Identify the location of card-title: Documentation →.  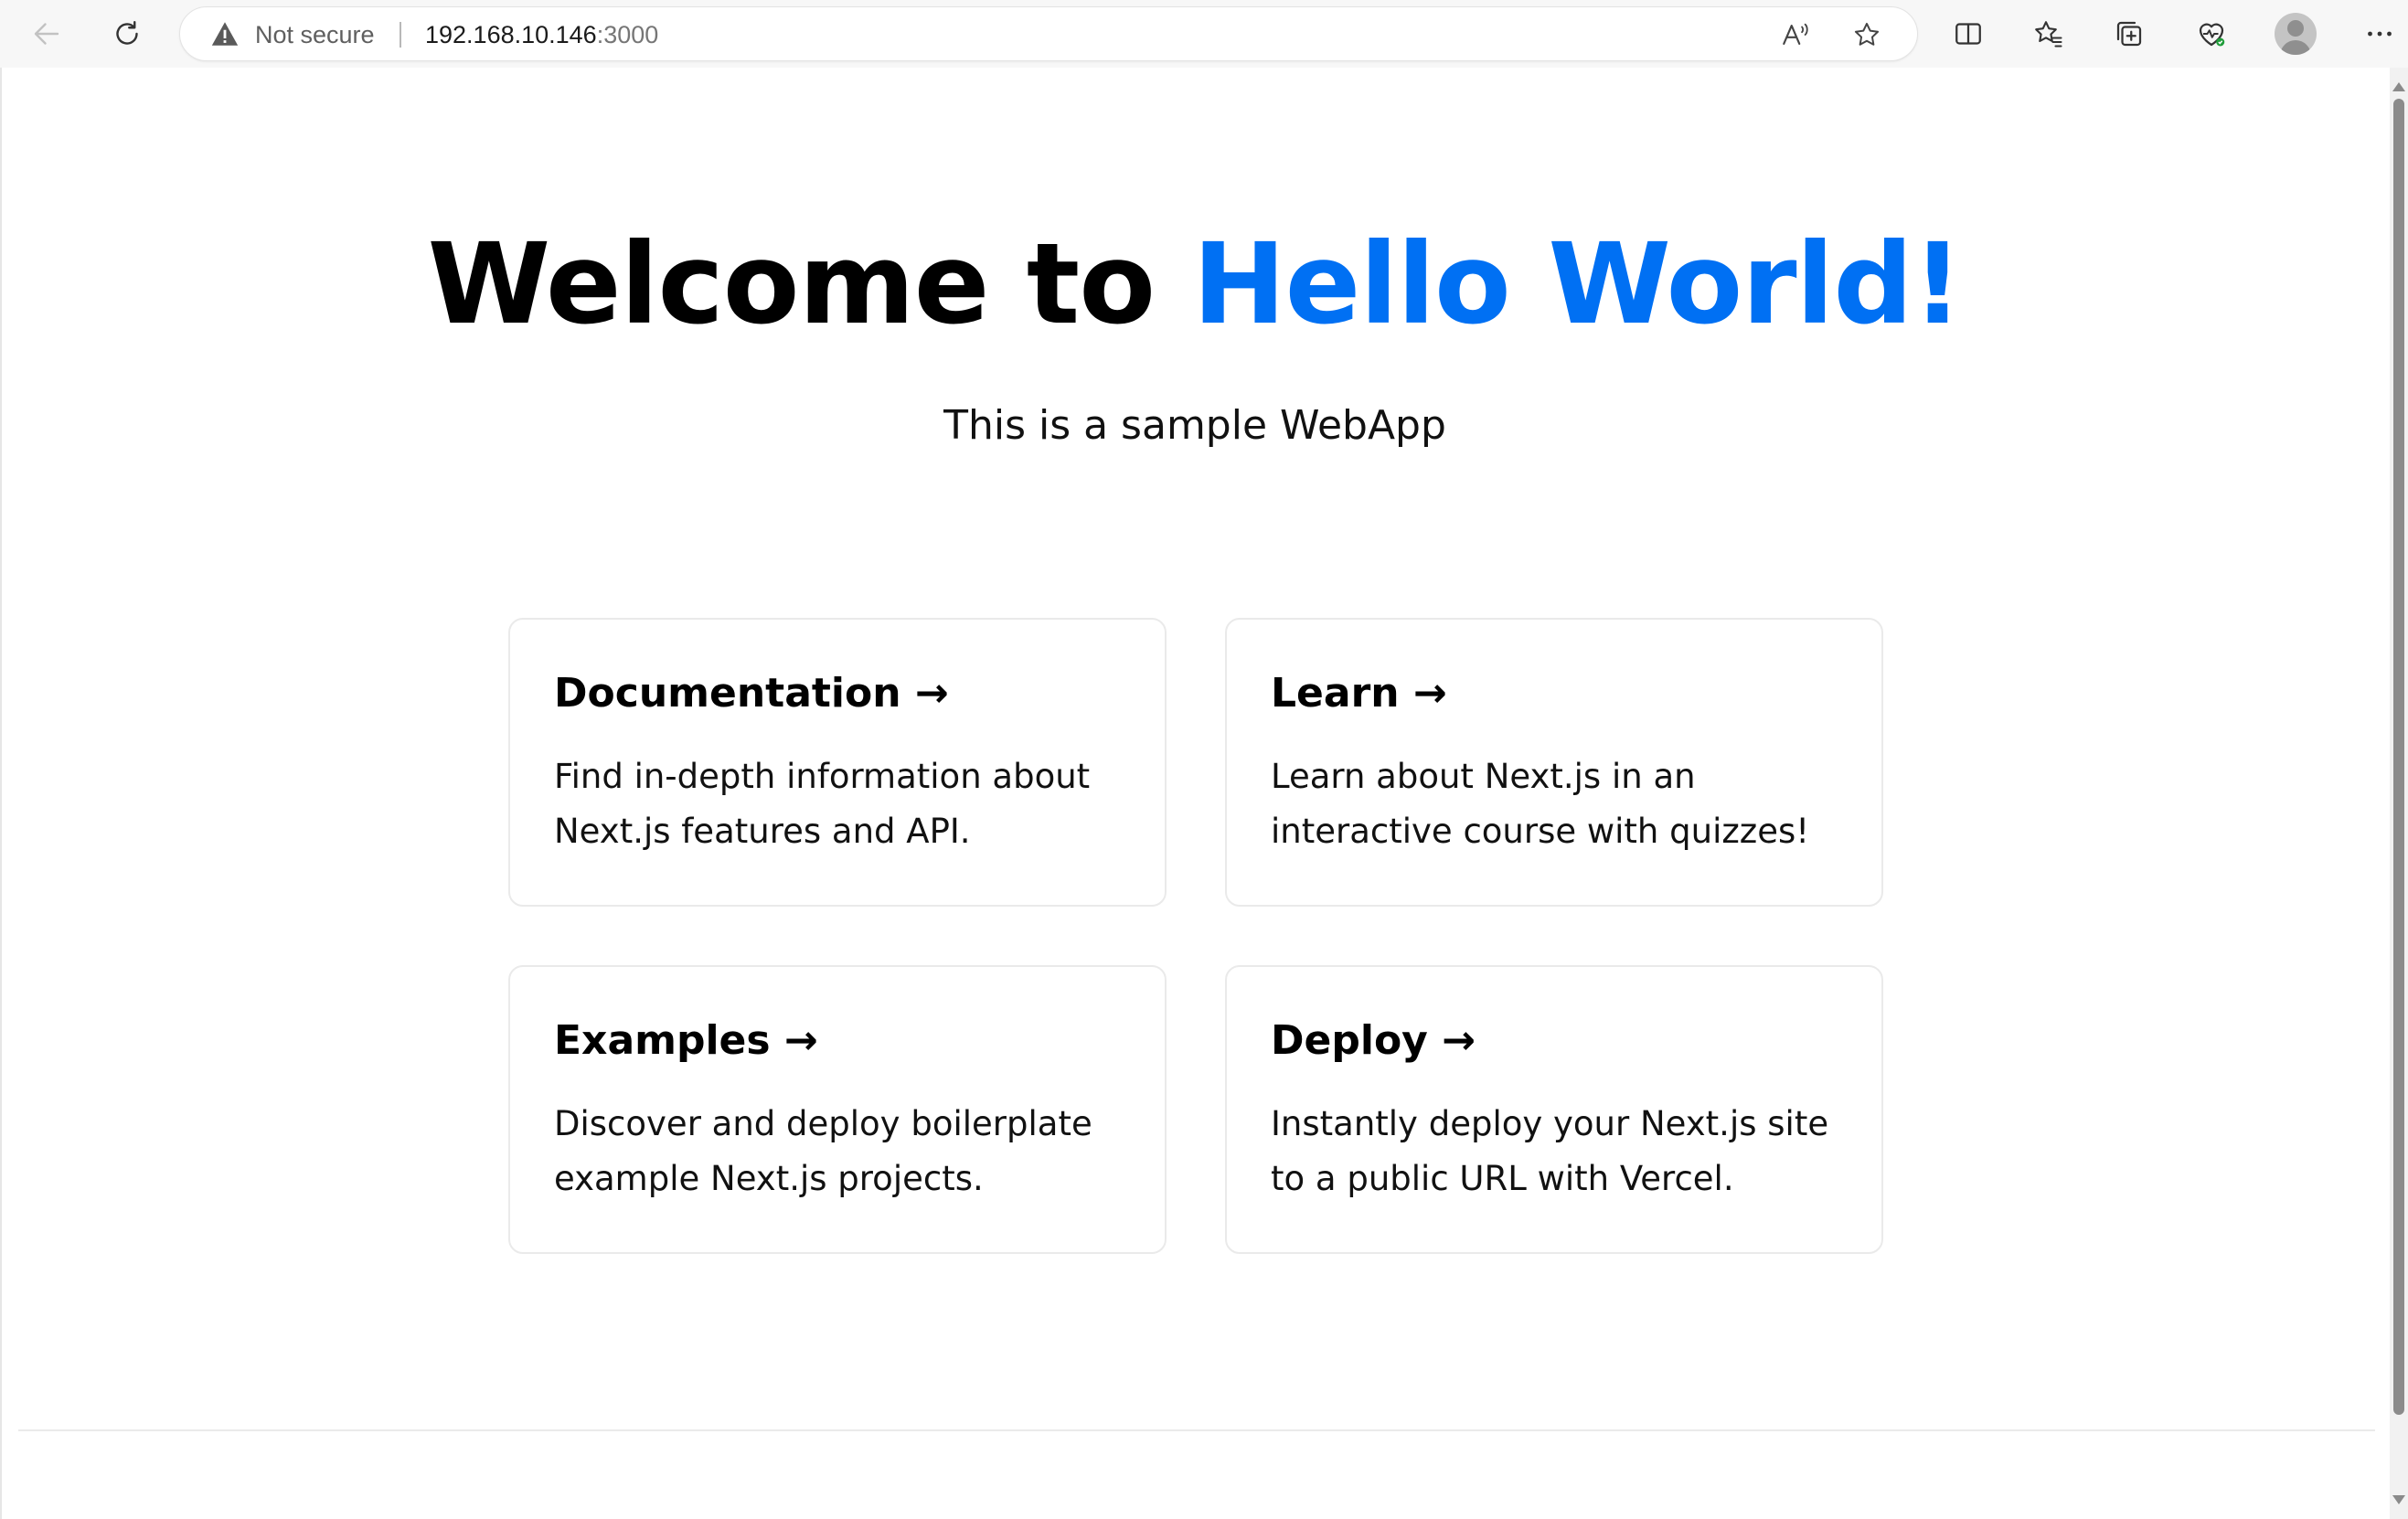
(751, 693).